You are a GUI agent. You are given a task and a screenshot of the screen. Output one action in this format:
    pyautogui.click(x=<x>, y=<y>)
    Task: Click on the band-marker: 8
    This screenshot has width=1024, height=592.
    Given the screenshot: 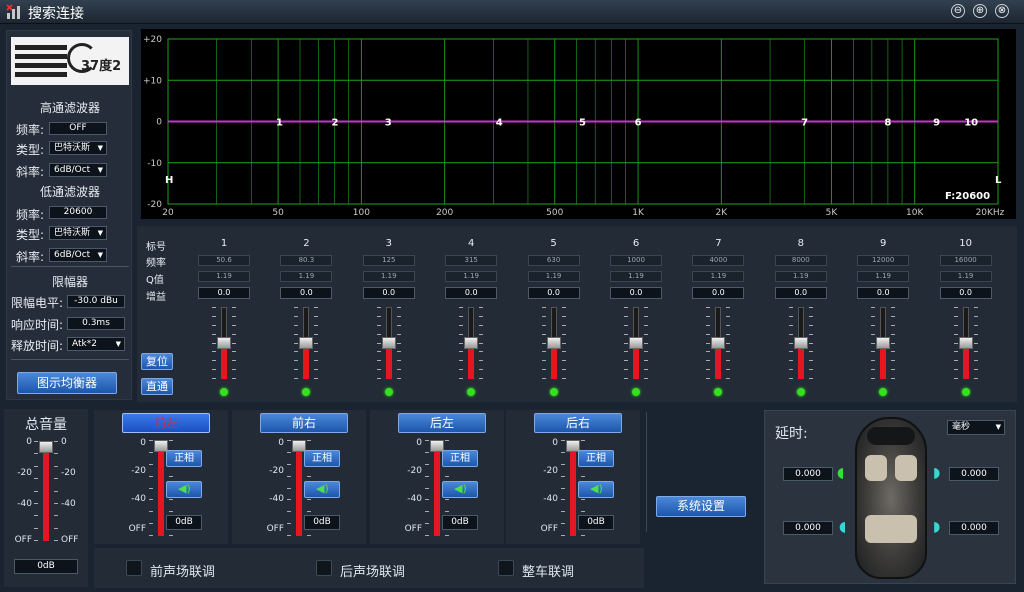 What is the action you would take?
    pyautogui.click(x=887, y=123)
    